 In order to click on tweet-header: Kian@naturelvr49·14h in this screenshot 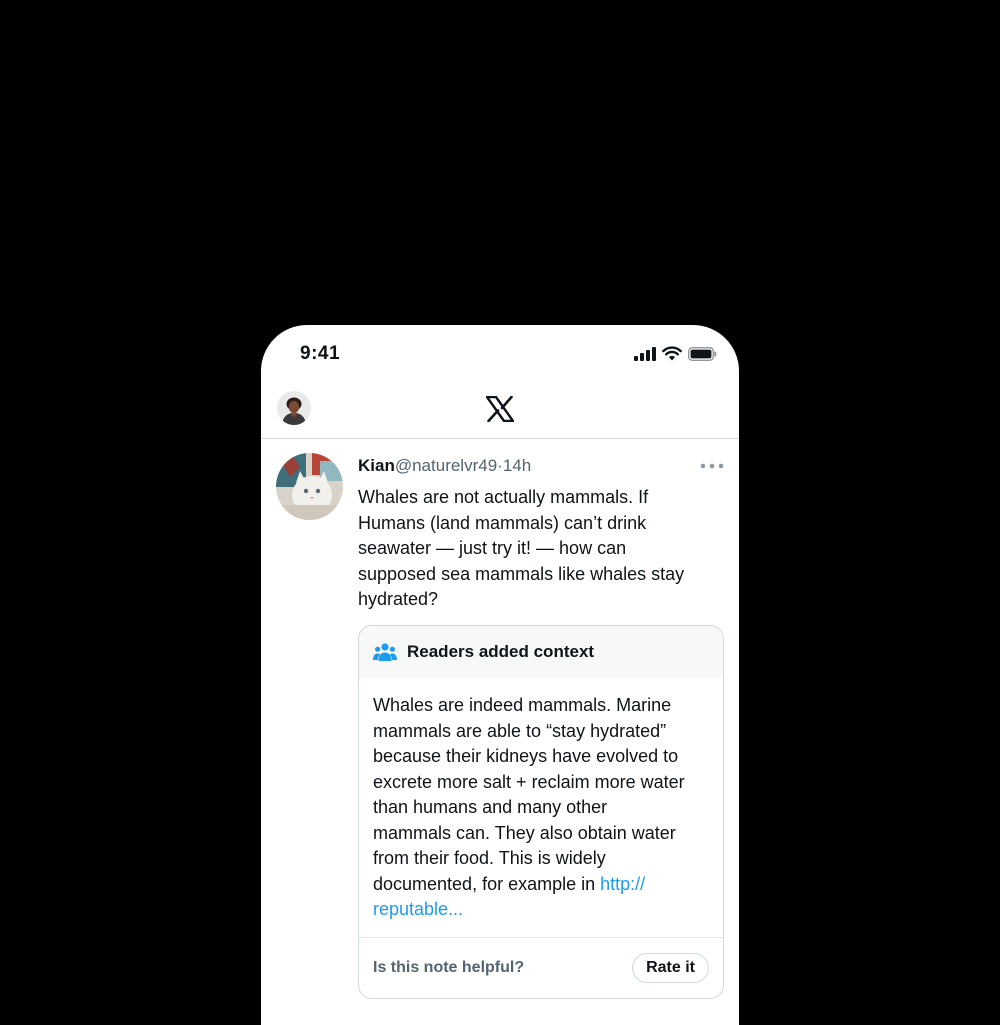, I will do `click(444, 466)`.